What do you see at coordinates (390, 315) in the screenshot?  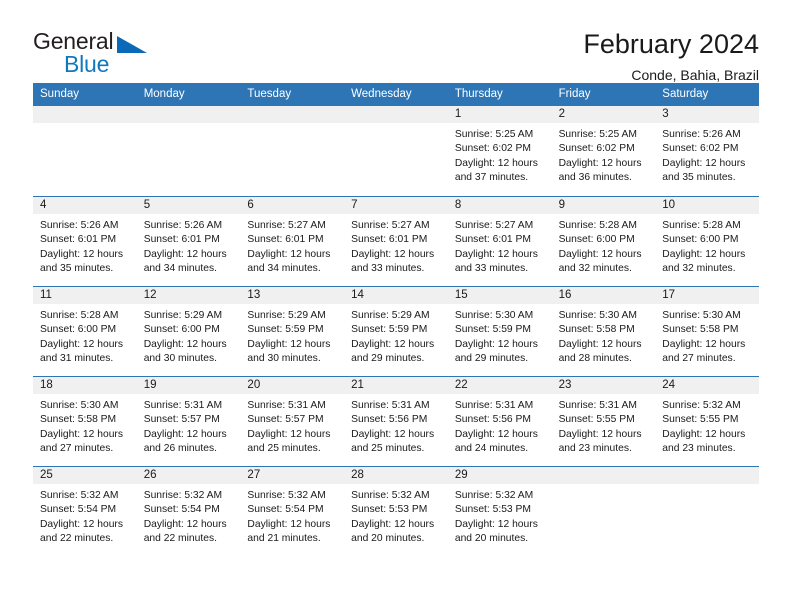 I see `day-detail-line: Sunrise: 5:29 AM` at bounding box center [390, 315].